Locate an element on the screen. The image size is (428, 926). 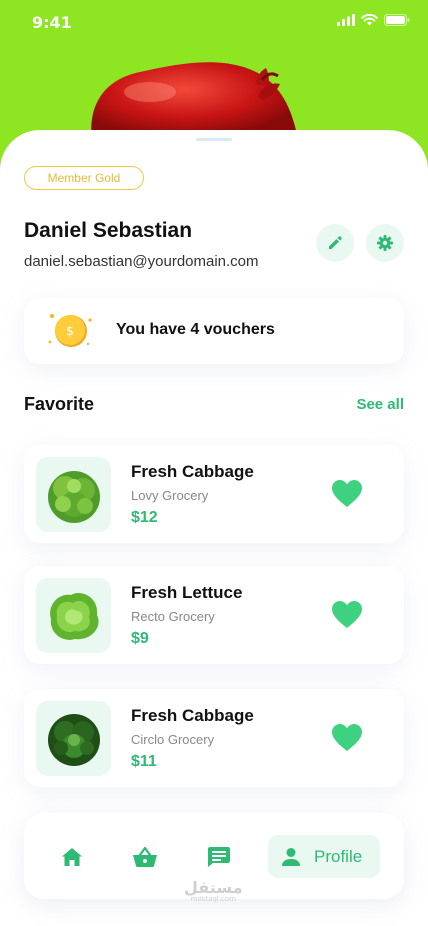
favorite-item: Fresh Cabbage Lovy Grocery $12 is located at coordinates (214, 494).